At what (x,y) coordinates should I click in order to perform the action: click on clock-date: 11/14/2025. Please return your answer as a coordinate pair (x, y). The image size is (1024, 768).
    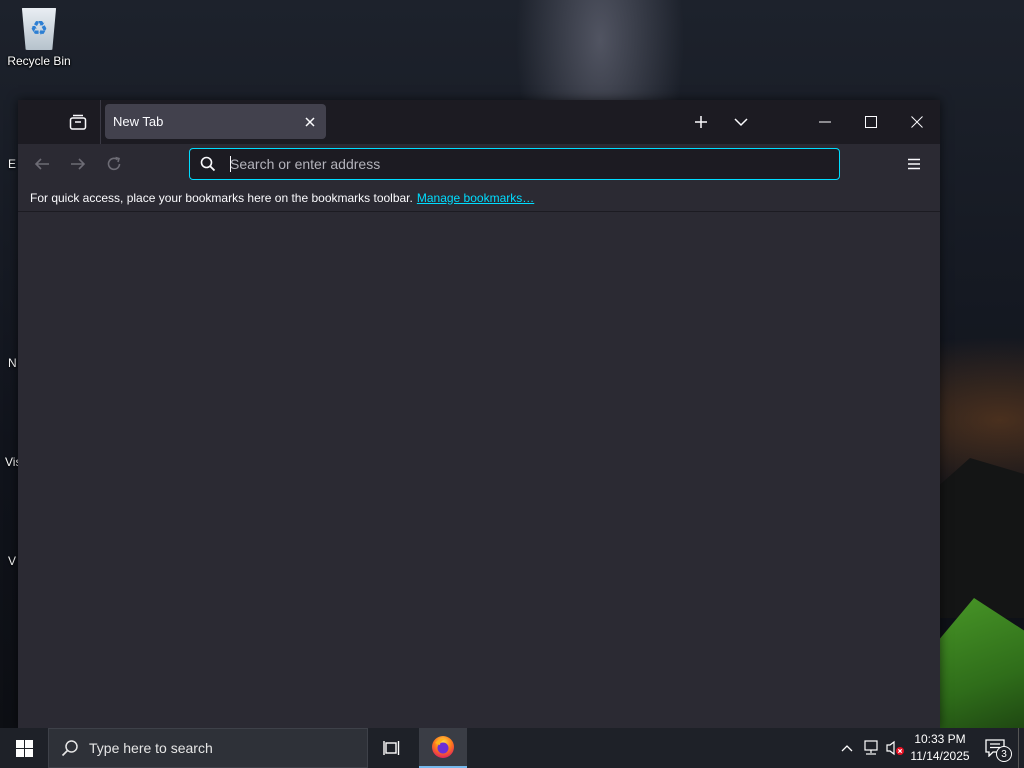
    Looking at the image, I should click on (940, 756).